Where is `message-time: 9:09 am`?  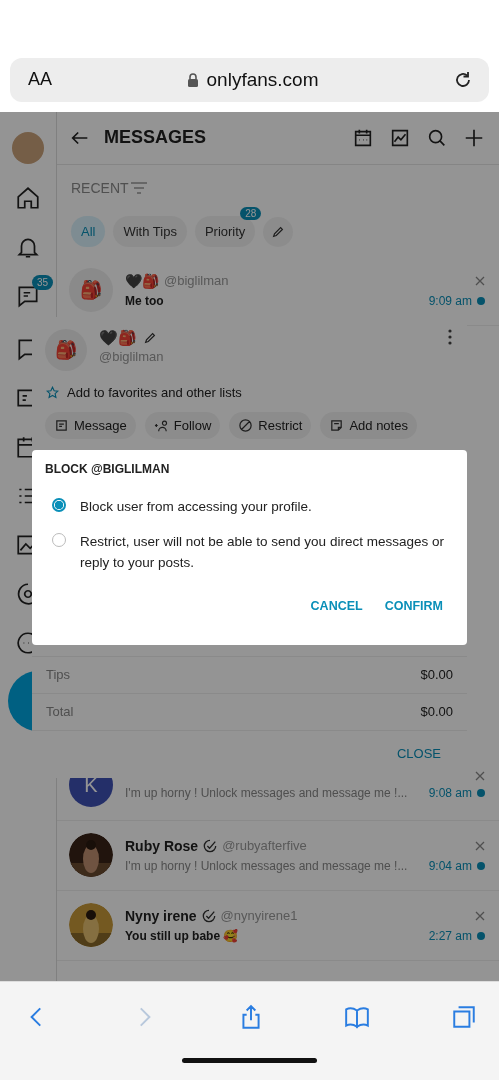 message-time: 9:09 am is located at coordinates (450, 300).